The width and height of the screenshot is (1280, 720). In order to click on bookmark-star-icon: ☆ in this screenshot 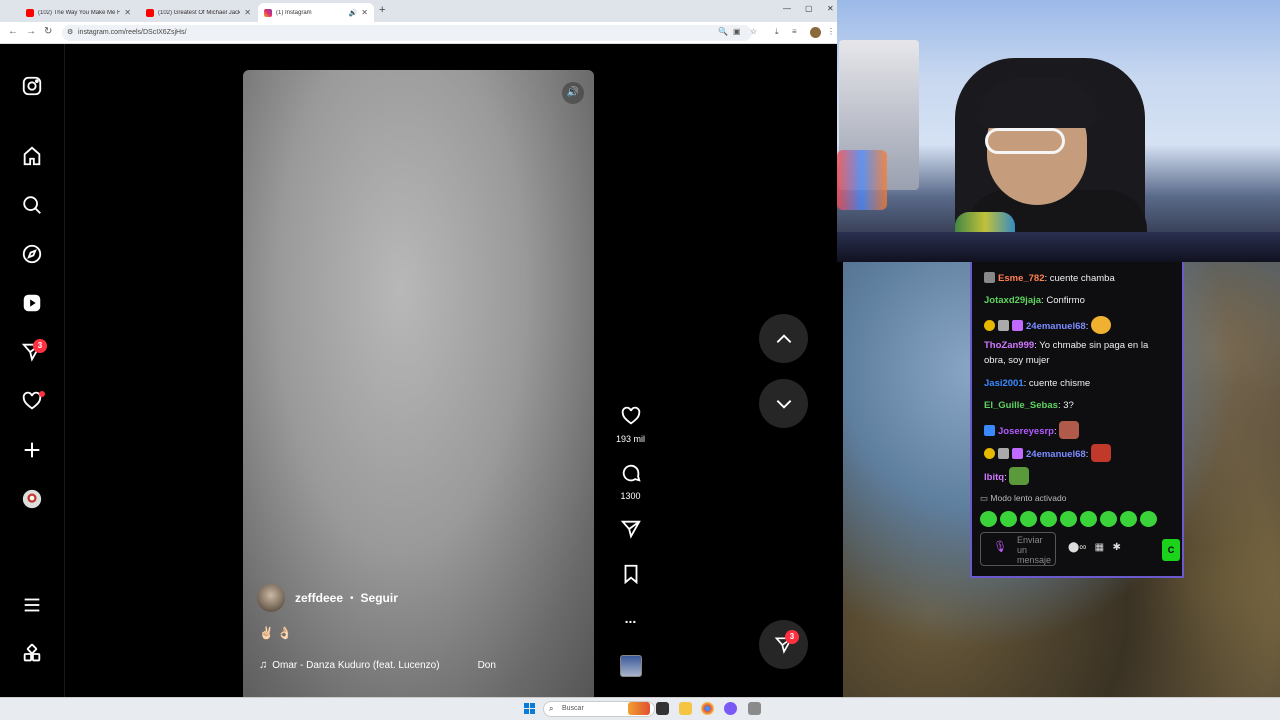, I will do `click(753, 31)`.